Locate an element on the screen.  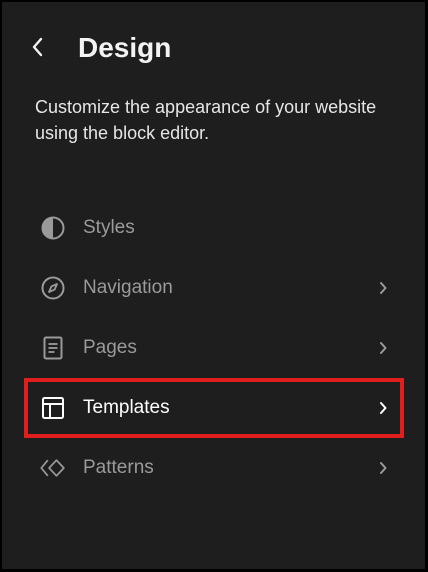
menu-item-navigation: Navigation is located at coordinates (214, 288).